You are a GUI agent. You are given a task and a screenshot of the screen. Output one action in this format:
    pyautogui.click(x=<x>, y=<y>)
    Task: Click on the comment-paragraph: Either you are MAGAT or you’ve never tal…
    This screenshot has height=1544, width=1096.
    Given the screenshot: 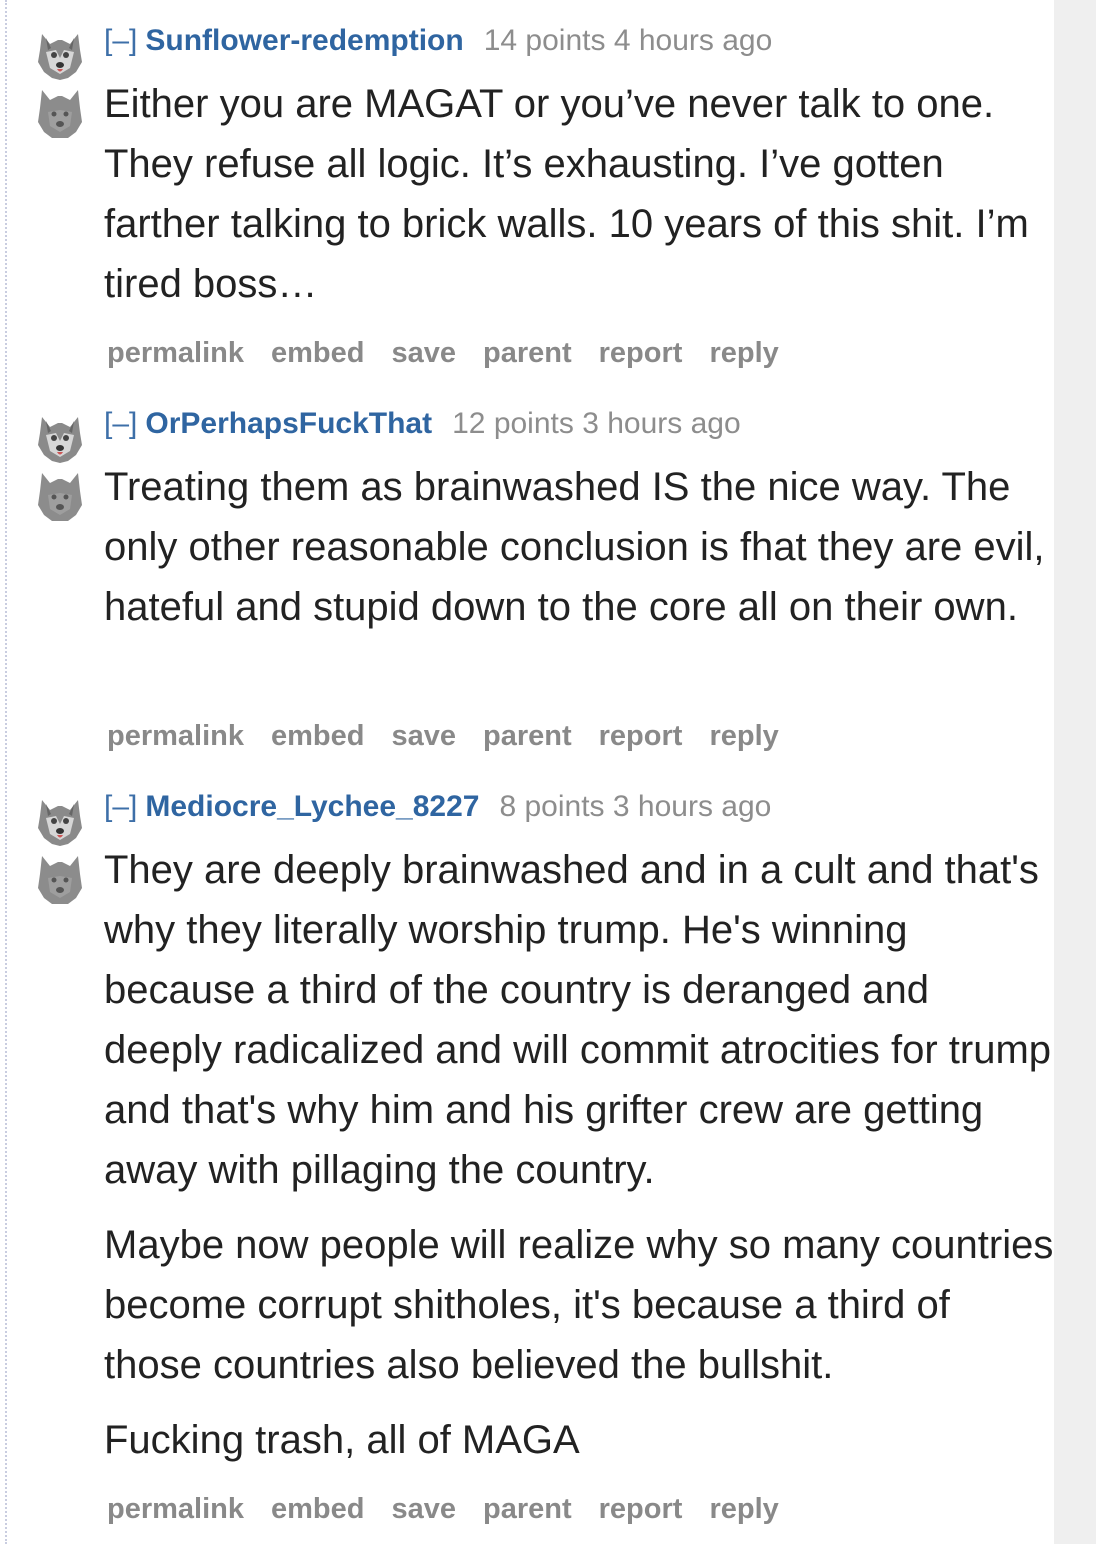 What is the action you would take?
    pyautogui.click(x=566, y=194)
    